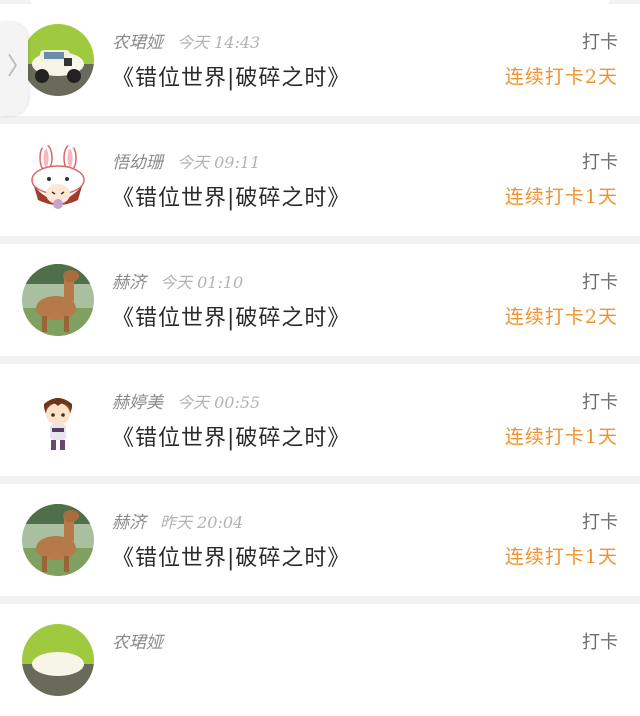 The width and height of the screenshot is (640, 716). I want to click on user-name: 赫婷美, so click(137, 403).